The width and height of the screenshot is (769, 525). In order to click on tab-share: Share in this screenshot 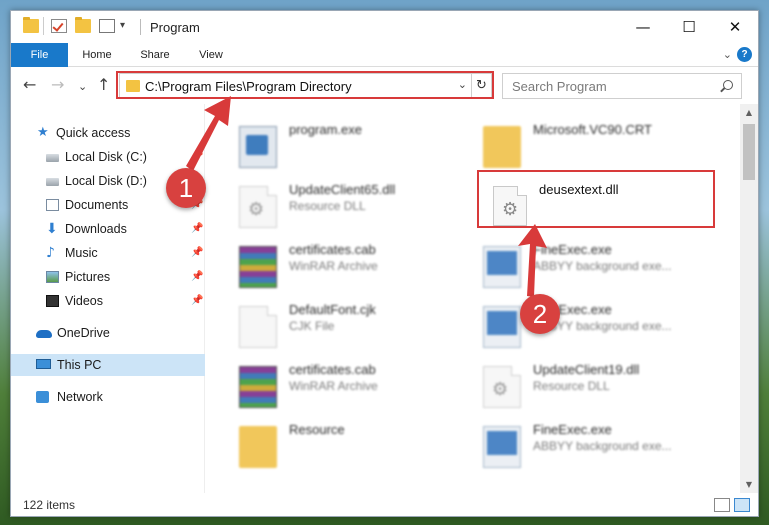, I will do `click(155, 55)`.